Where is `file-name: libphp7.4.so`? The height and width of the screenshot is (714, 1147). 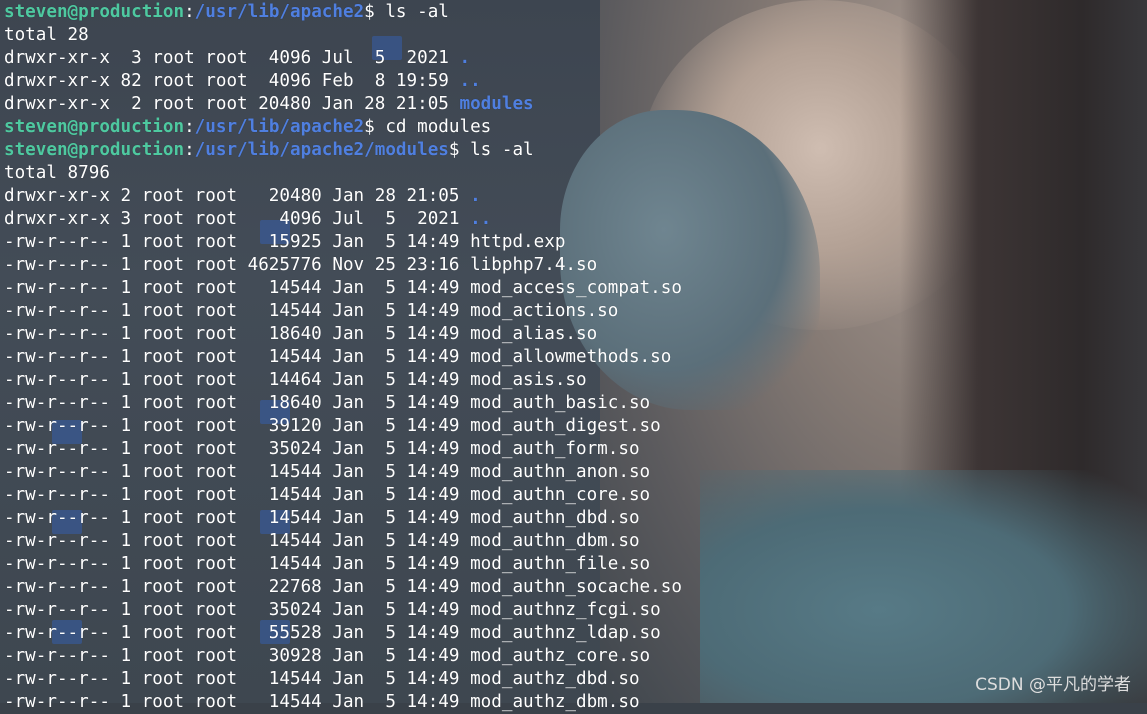 file-name: libphp7.4.so is located at coordinates (534, 265).